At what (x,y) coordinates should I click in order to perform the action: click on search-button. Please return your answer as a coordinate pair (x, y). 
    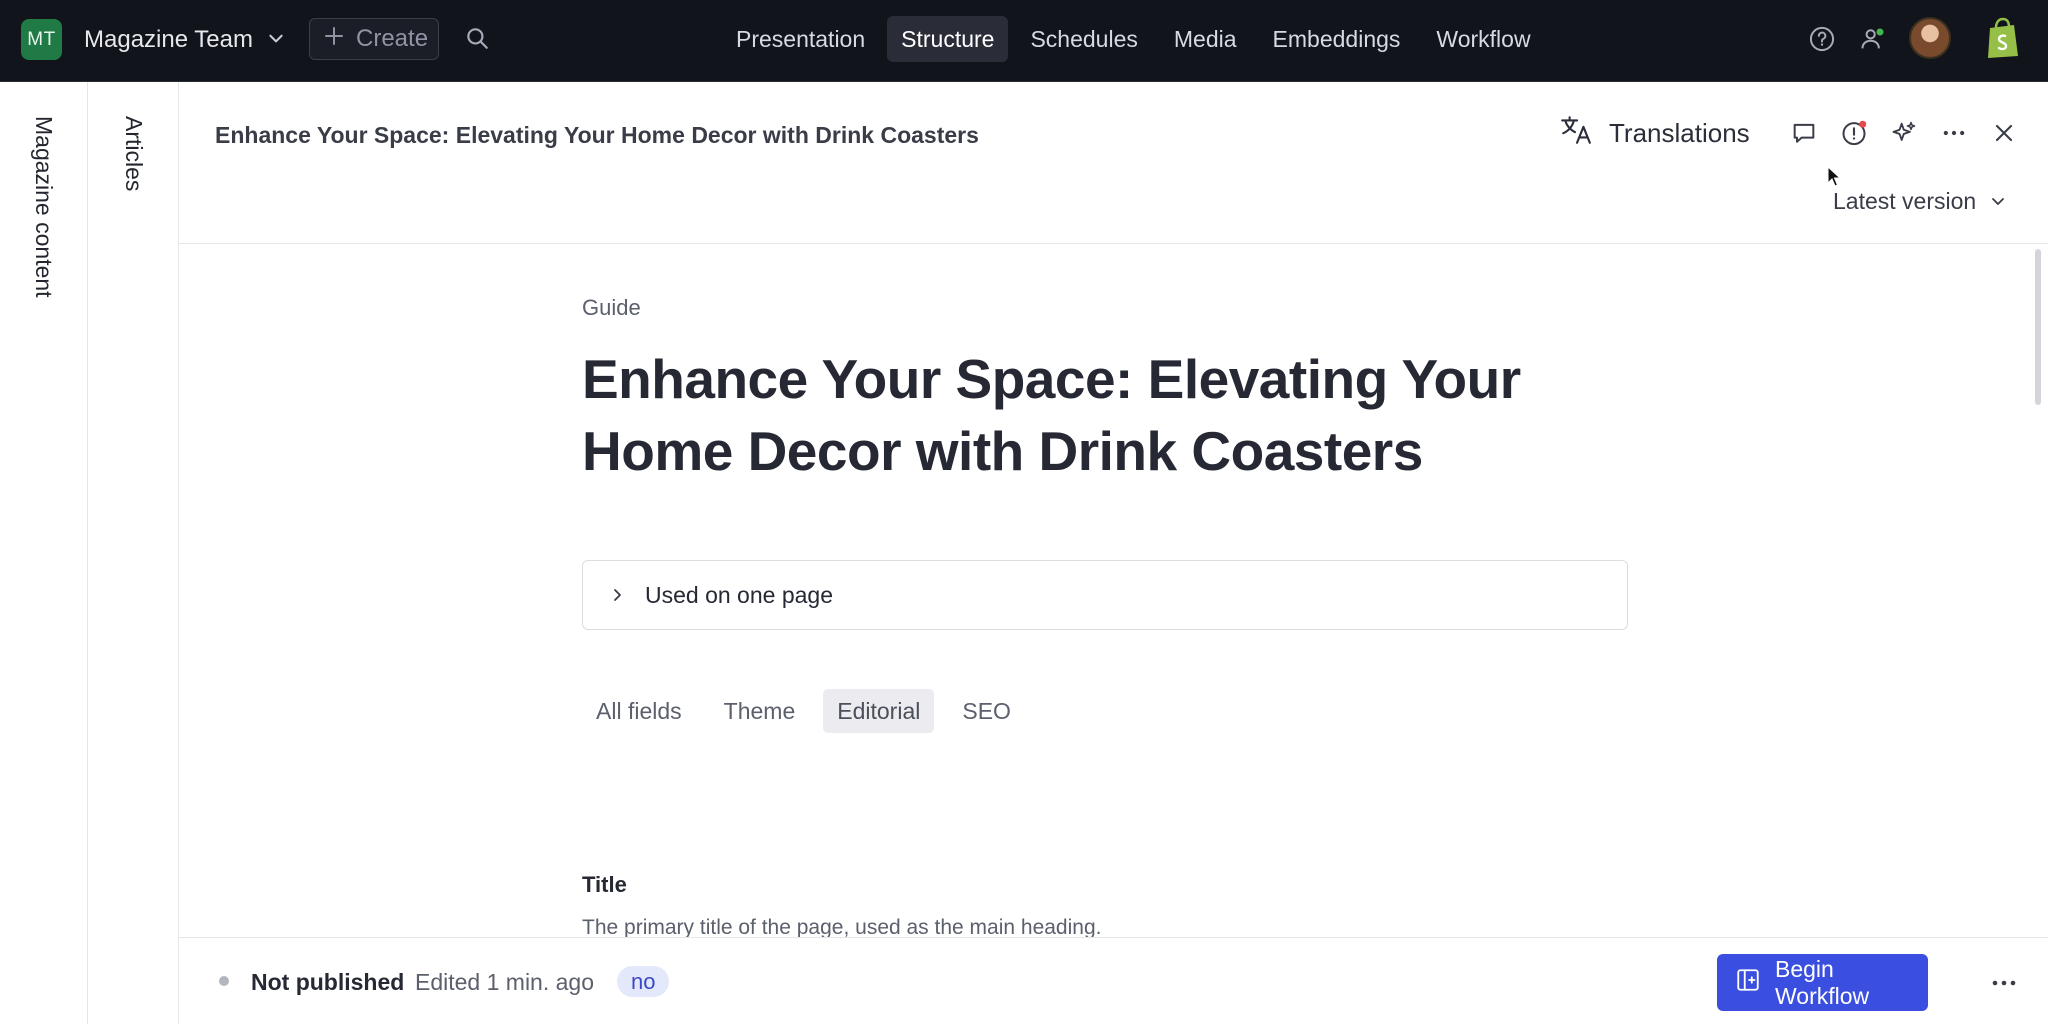
    Looking at the image, I should click on (477, 40).